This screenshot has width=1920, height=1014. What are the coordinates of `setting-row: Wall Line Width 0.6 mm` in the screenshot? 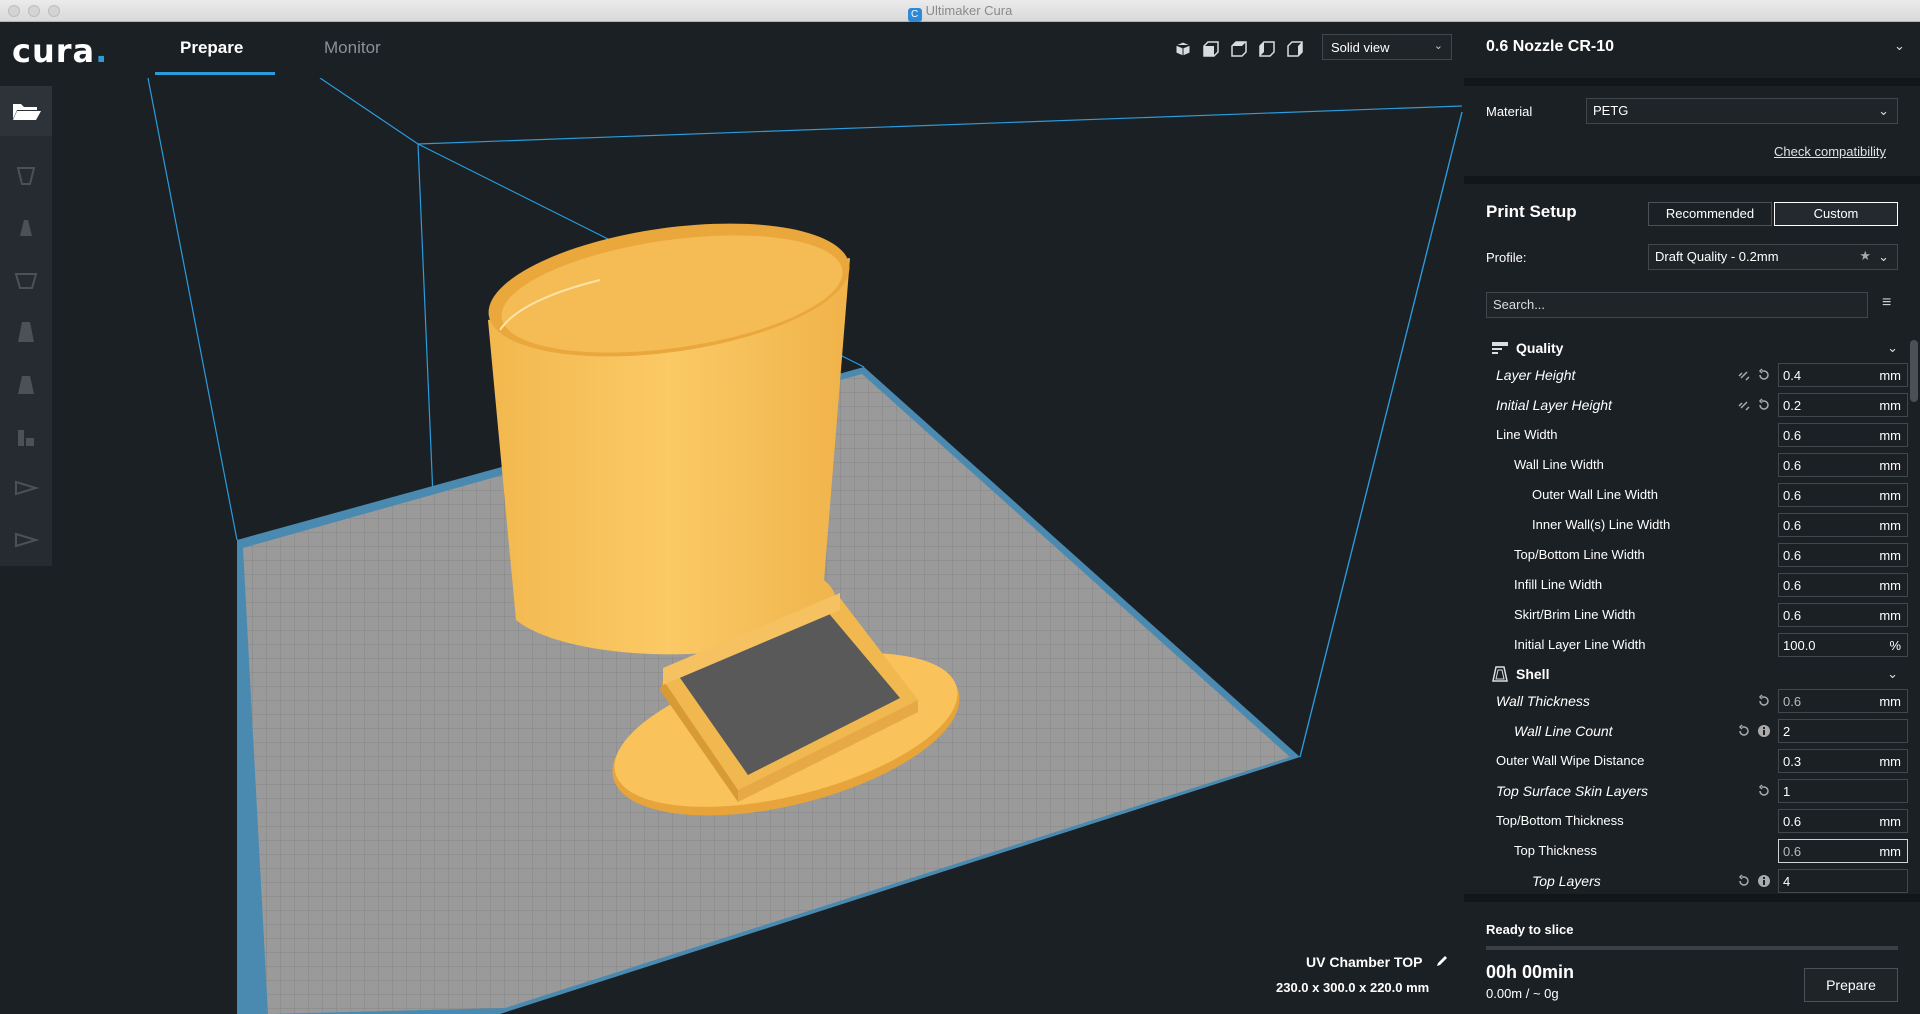 It's located at (1698, 465).